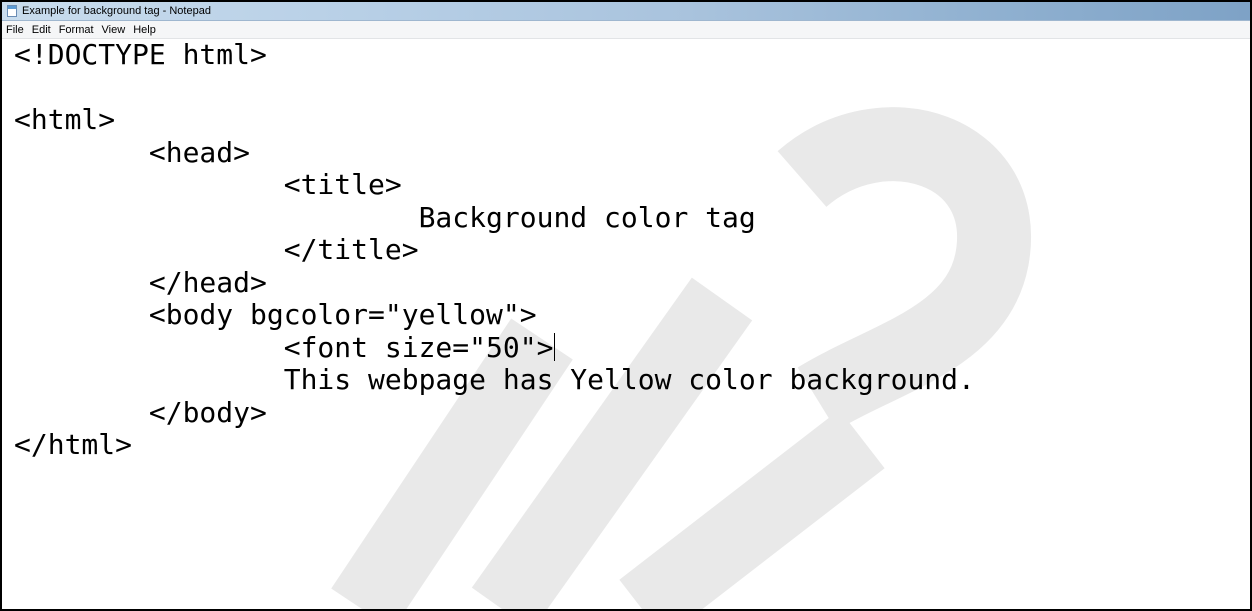 The image size is (1252, 611). What do you see at coordinates (12, 11) in the screenshot?
I see `notepad-icon` at bounding box center [12, 11].